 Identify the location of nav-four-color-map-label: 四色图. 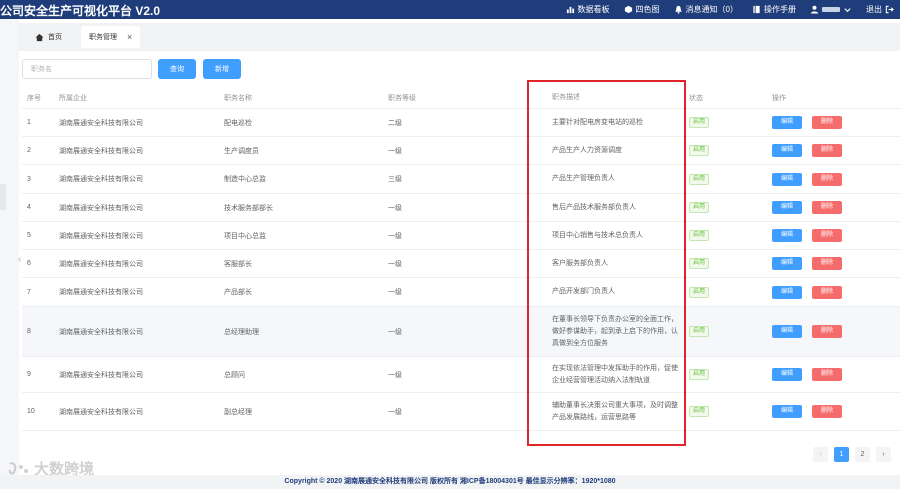
(647, 9).